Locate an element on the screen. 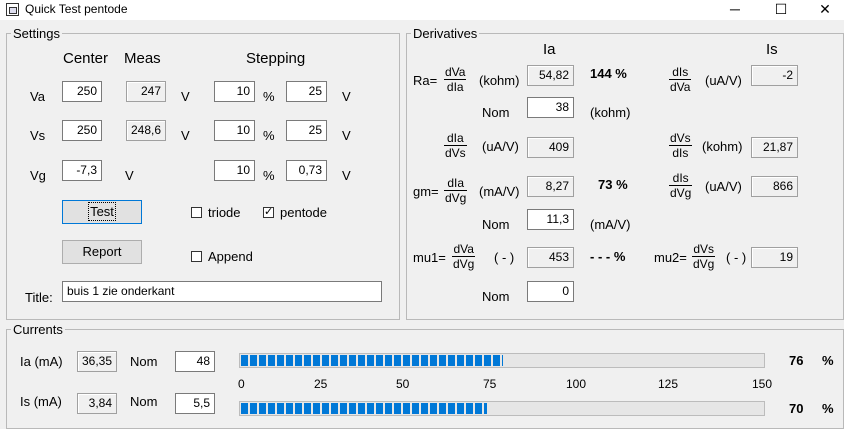 The height and width of the screenshot is (429, 844). gm-nom-input: 11,3 is located at coordinates (550, 219).